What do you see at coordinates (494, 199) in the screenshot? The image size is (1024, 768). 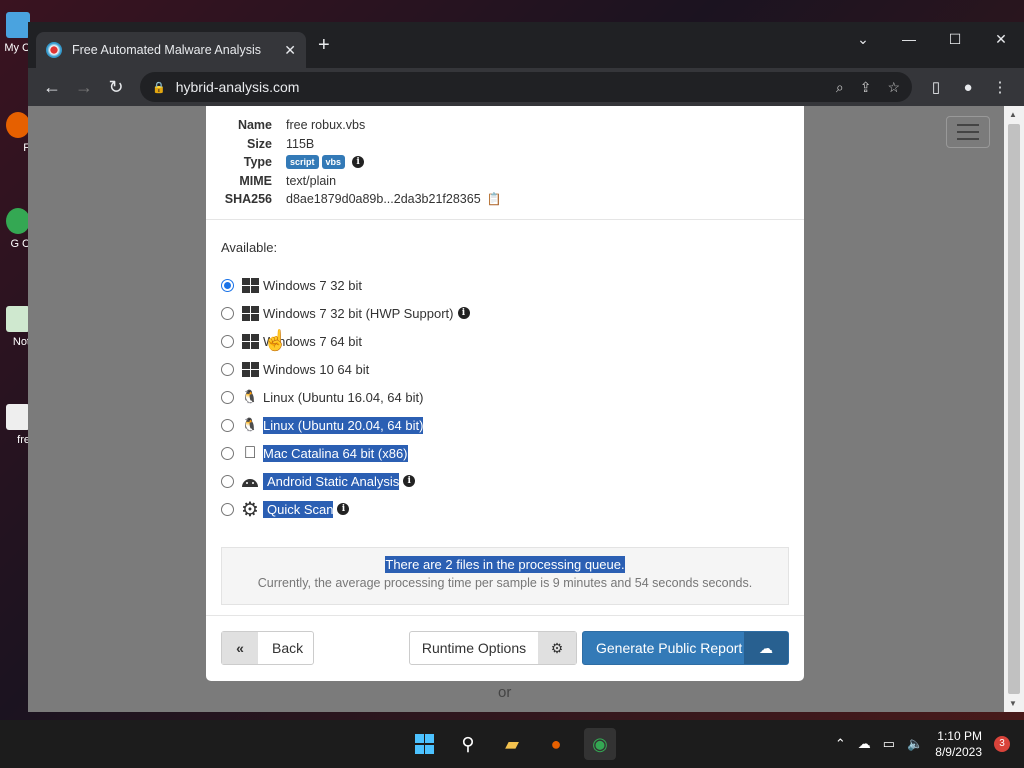 I see `copy-clipboard-icon: 📋` at bounding box center [494, 199].